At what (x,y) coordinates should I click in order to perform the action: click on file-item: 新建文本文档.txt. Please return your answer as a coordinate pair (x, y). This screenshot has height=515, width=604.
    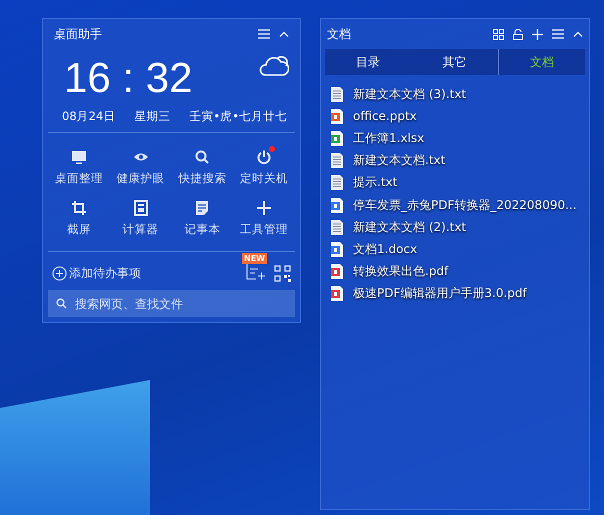
    Looking at the image, I should click on (460, 161).